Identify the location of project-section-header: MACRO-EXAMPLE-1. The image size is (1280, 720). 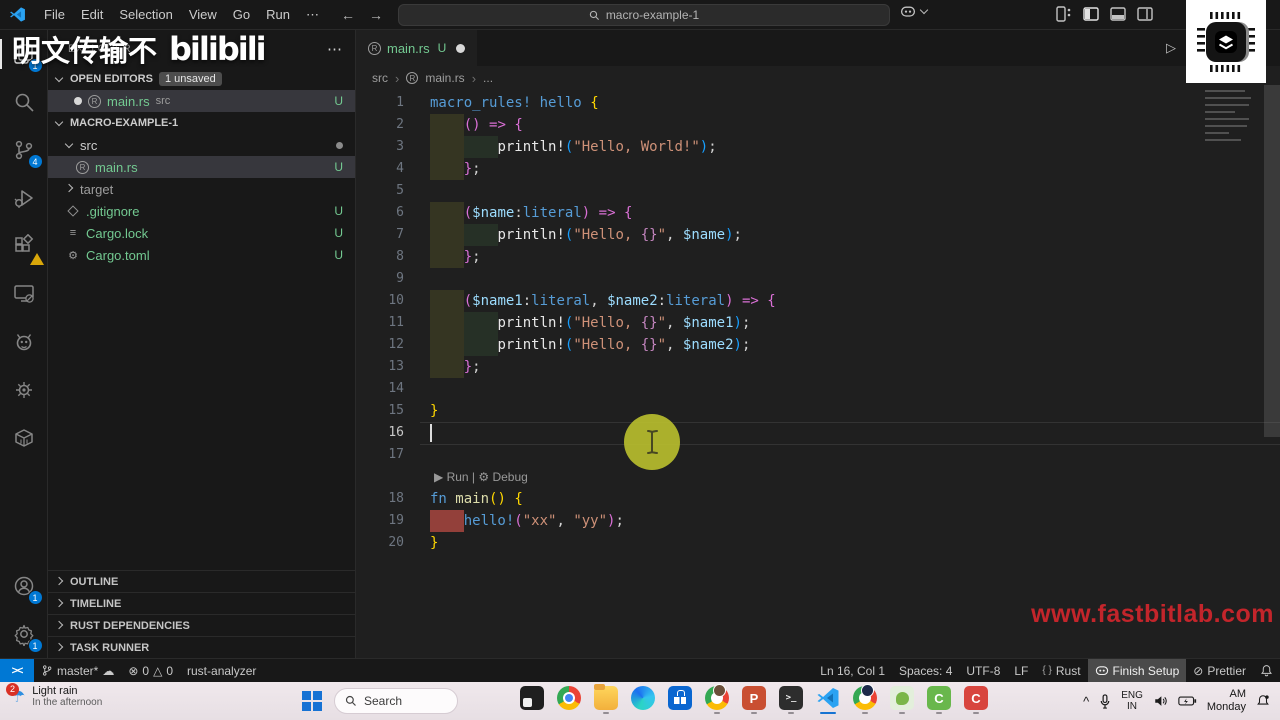
(201, 123).